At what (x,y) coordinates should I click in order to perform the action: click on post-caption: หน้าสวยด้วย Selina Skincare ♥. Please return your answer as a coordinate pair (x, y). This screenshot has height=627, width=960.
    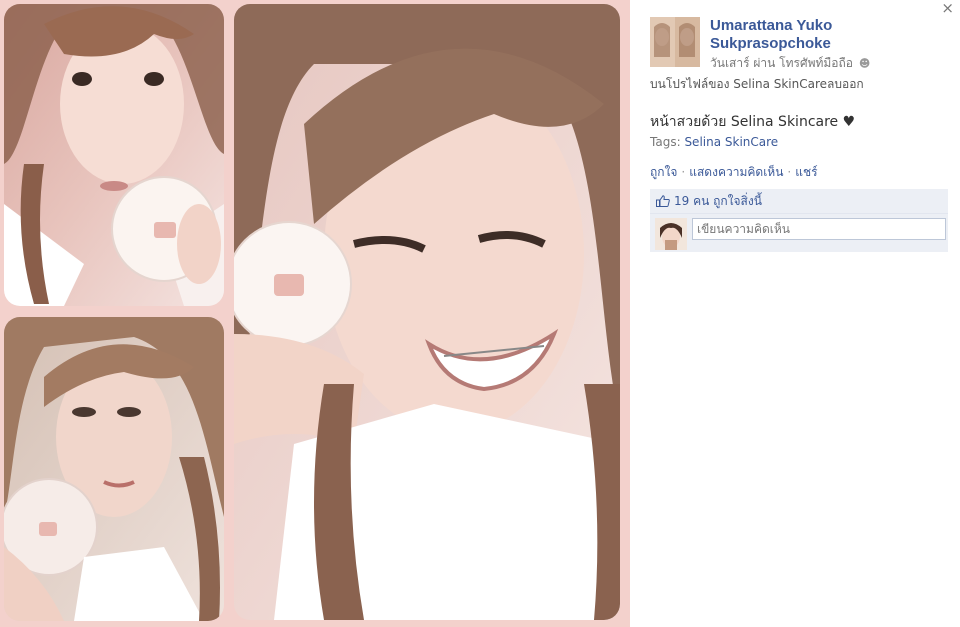
    Looking at the image, I should click on (753, 122).